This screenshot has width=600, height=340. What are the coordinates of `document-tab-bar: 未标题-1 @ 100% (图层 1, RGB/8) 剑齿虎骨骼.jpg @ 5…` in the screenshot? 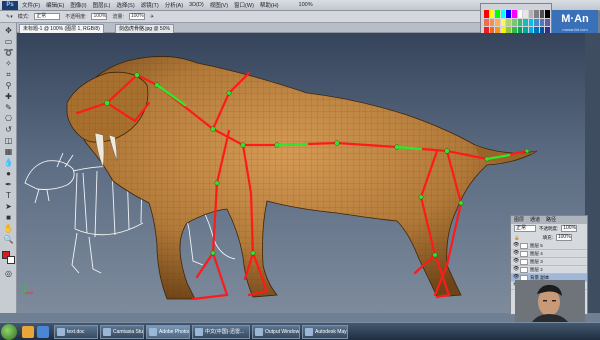 It's located at (248, 28).